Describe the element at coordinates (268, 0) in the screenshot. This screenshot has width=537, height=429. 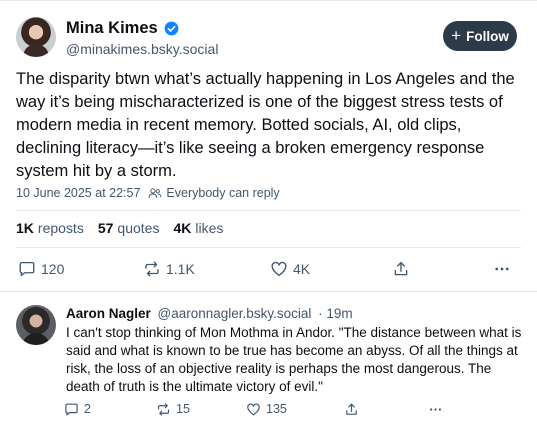
I see `top-divider` at that location.